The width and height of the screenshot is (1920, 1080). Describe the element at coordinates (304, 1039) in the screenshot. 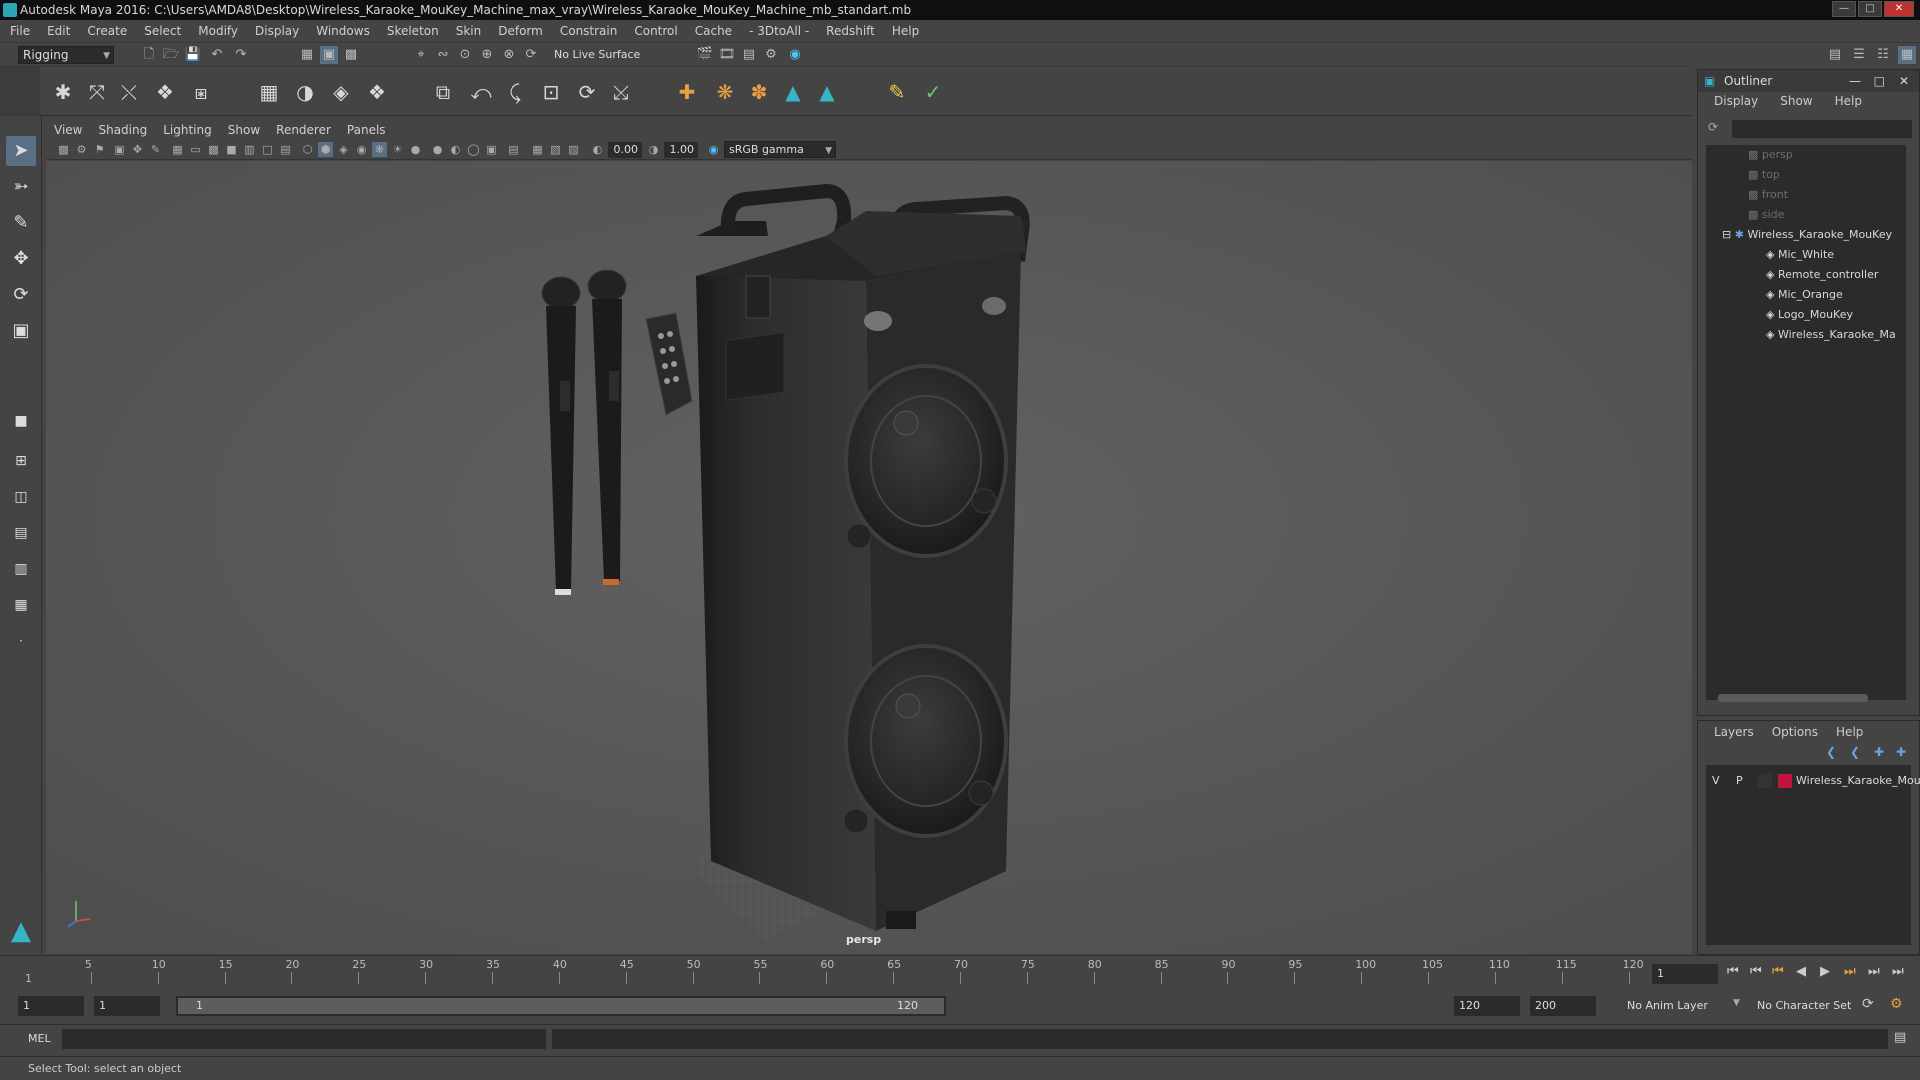

I see `command-input` at that location.